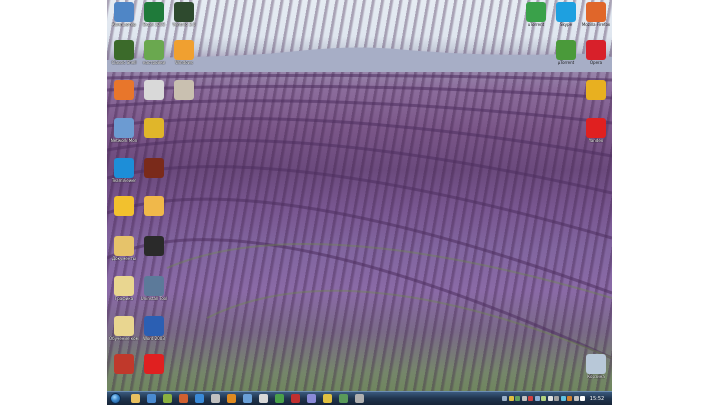 The image size is (720, 405). I want to click on desktop-icon: Opera, so click(596, 52).